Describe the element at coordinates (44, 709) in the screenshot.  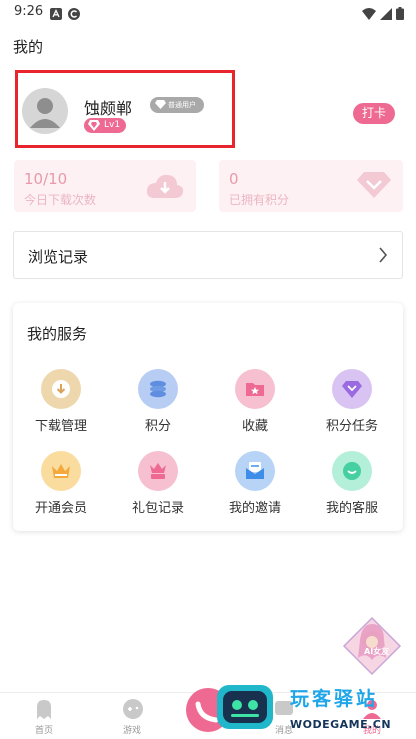
I see `ghost-icon` at that location.